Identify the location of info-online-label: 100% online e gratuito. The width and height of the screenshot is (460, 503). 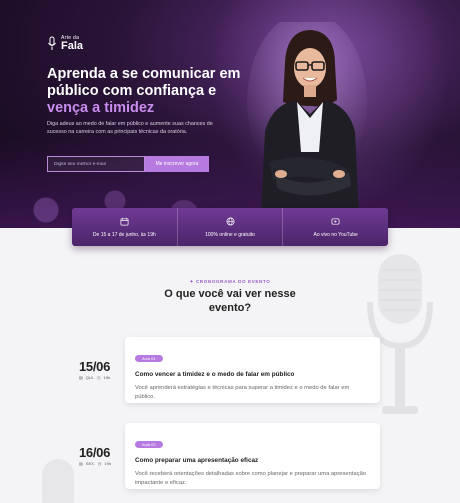
(230, 234).